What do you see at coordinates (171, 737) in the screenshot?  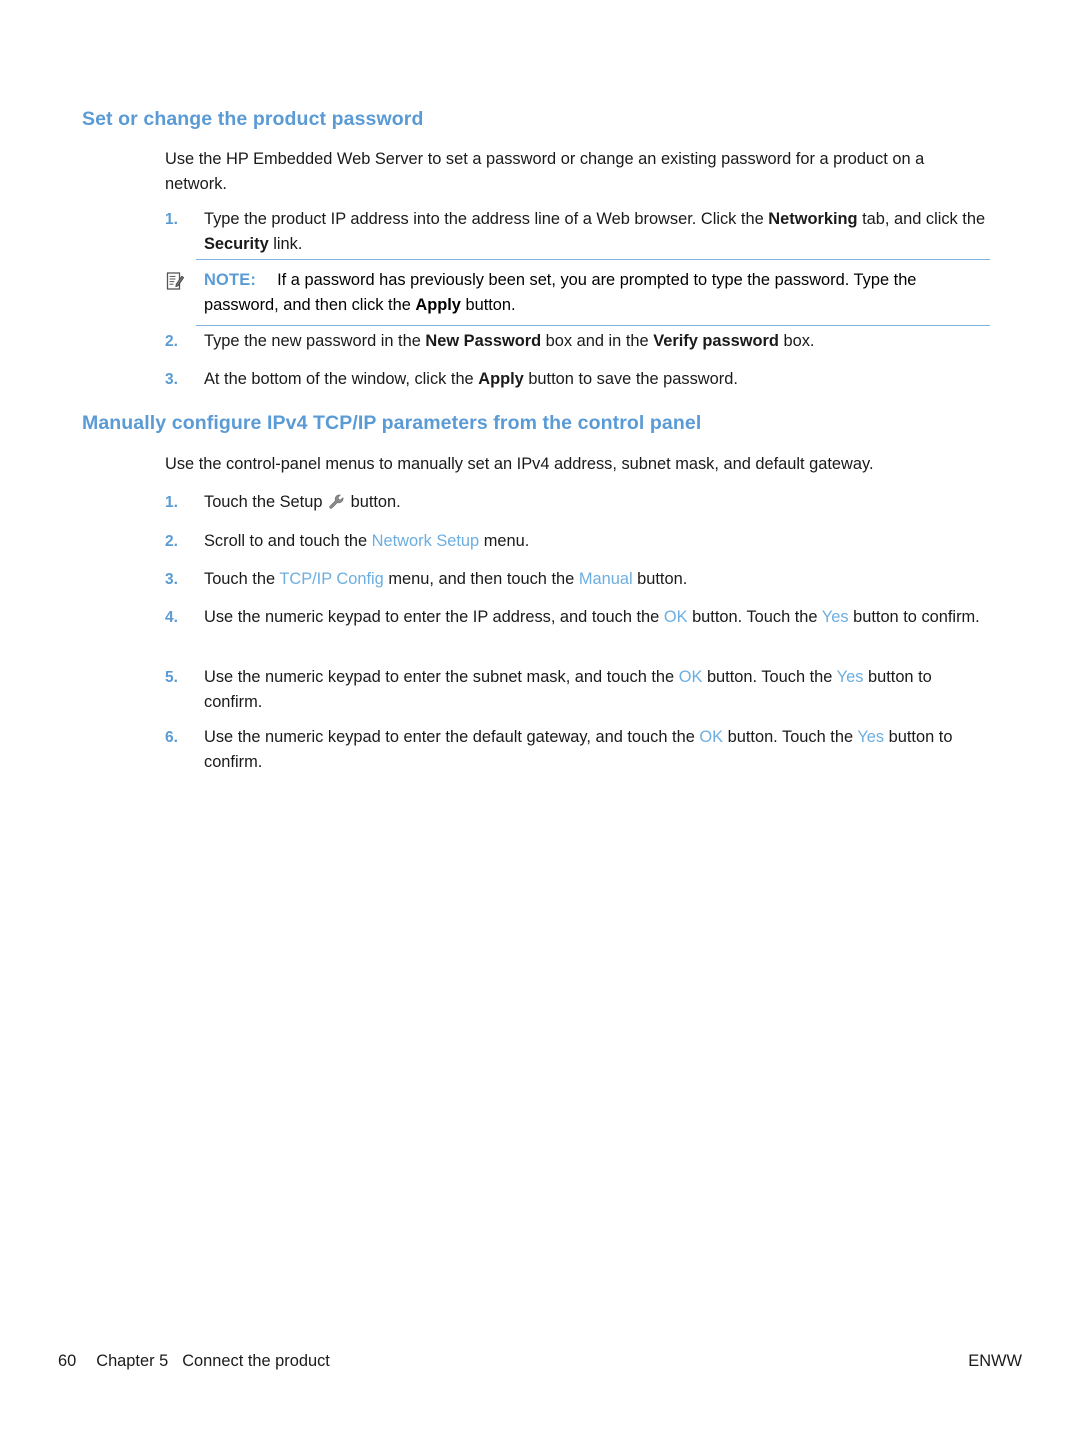 I see `list-item-number: 6.` at bounding box center [171, 737].